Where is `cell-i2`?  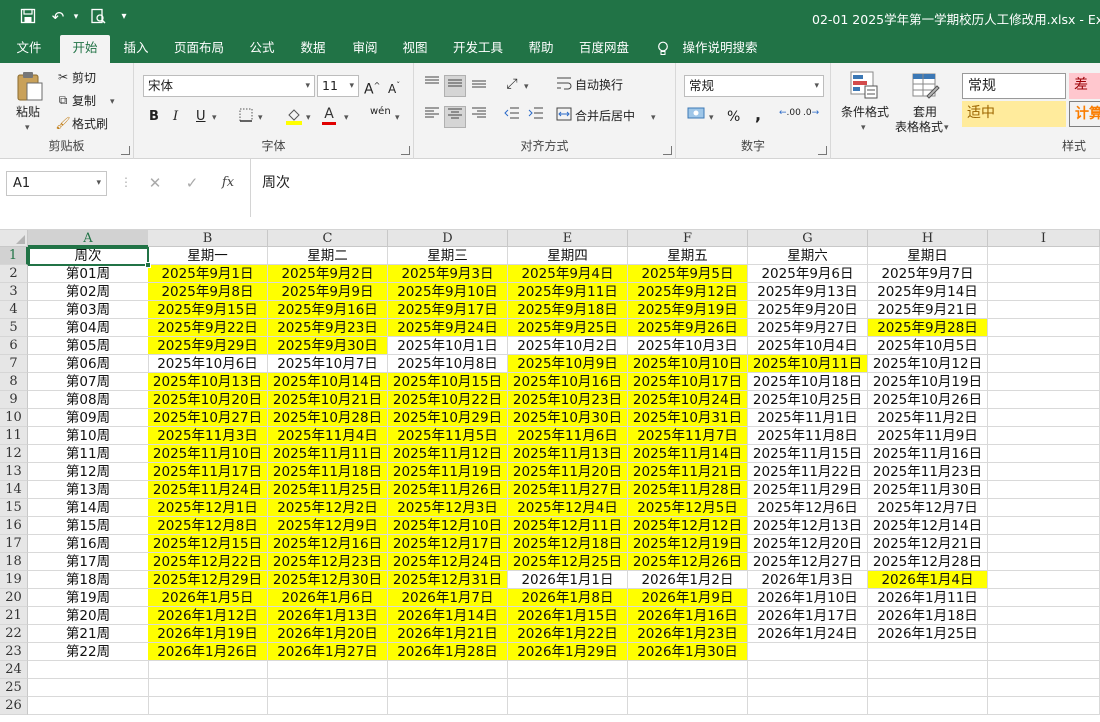
cell-i2 is located at coordinates (1044, 274).